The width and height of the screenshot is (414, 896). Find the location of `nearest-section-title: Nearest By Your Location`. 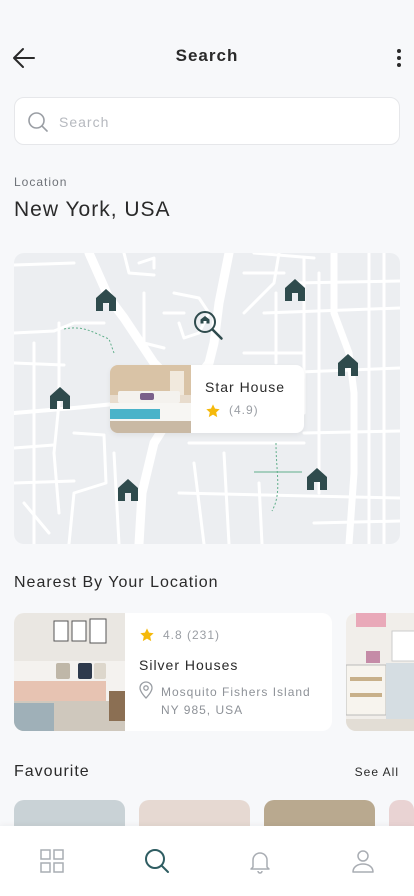

nearest-section-title: Nearest By Your Location is located at coordinates (116, 582).